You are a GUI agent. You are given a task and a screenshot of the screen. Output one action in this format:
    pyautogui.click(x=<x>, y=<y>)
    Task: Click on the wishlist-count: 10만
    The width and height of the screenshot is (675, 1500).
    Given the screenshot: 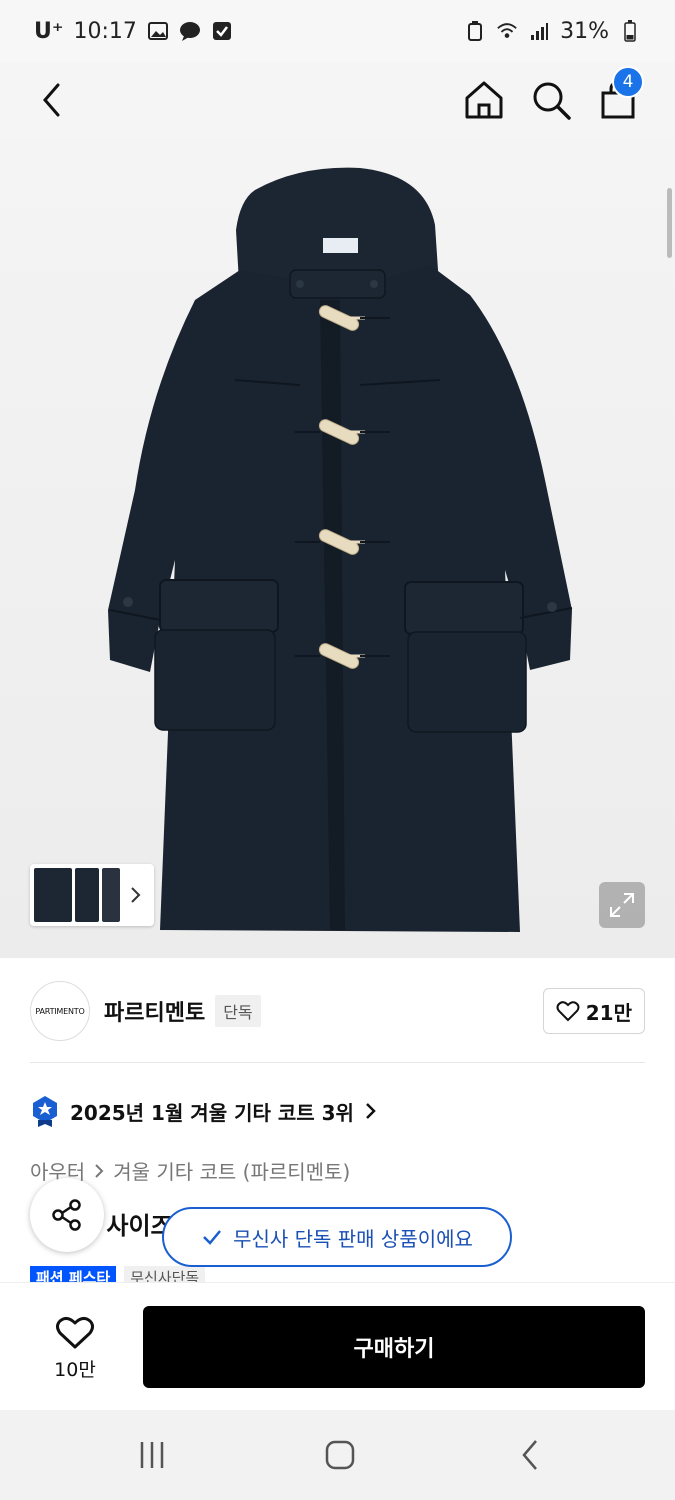 What is the action you would take?
    pyautogui.click(x=75, y=1369)
    